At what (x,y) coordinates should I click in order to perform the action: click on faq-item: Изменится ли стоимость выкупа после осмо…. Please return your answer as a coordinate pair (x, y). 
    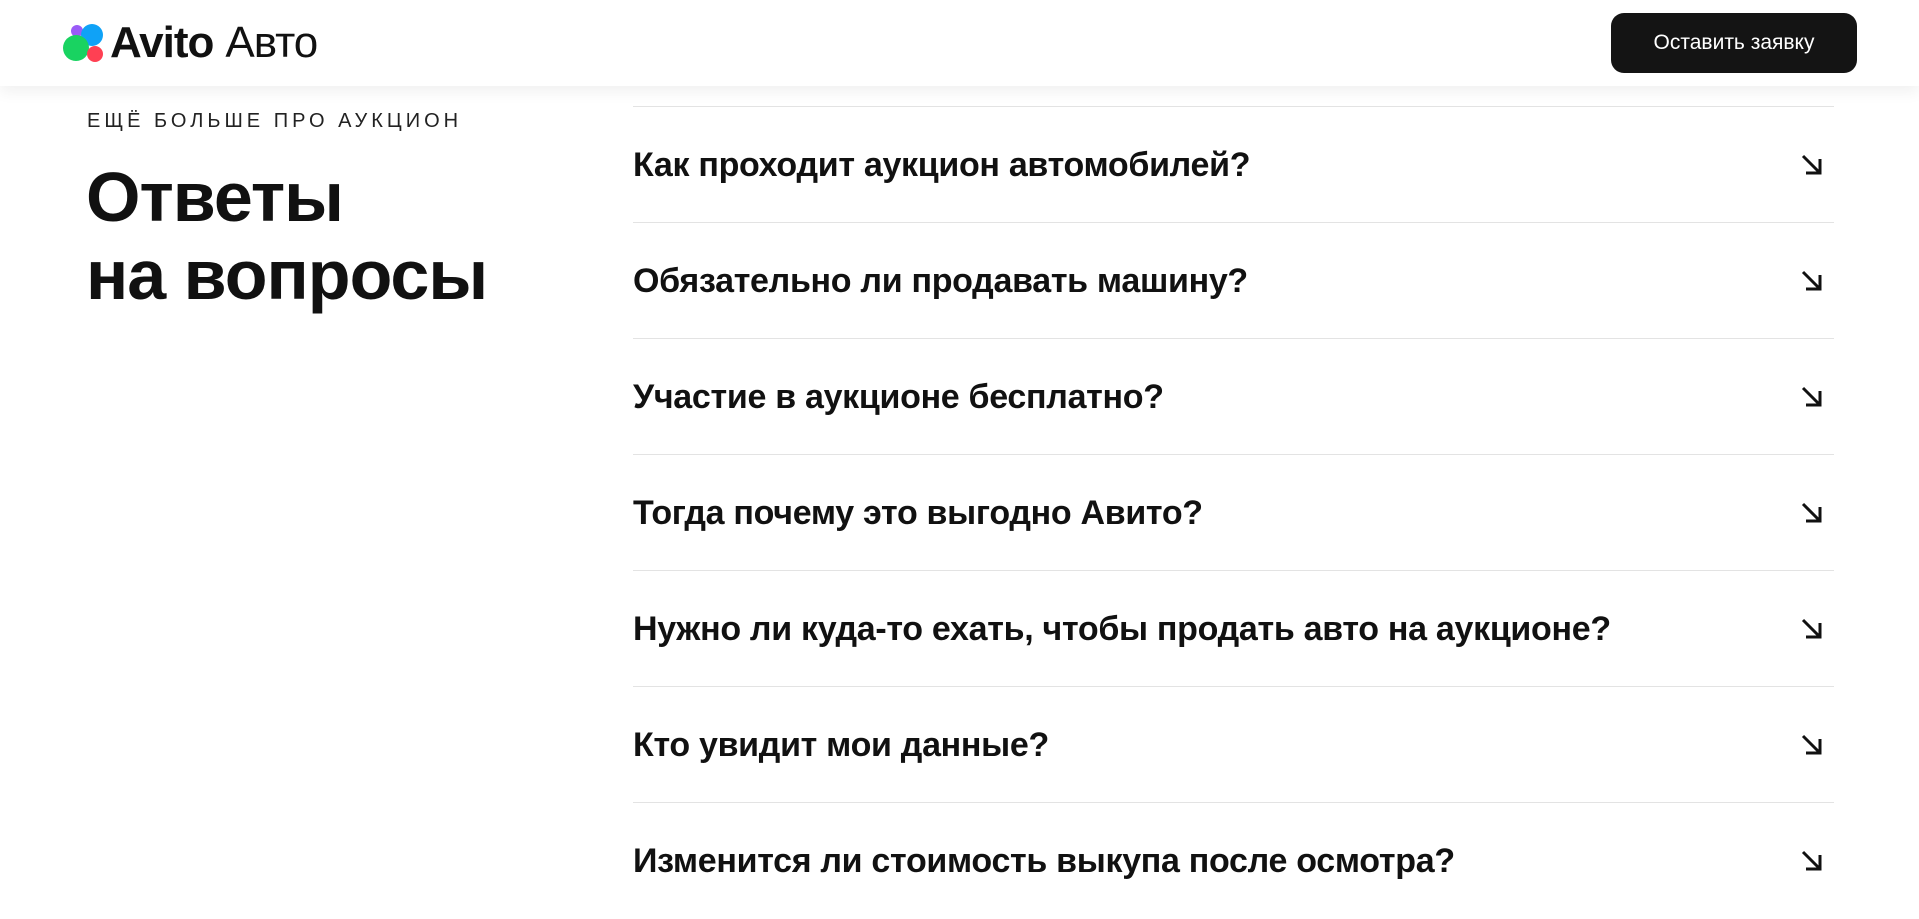
    Looking at the image, I should click on (1233, 860).